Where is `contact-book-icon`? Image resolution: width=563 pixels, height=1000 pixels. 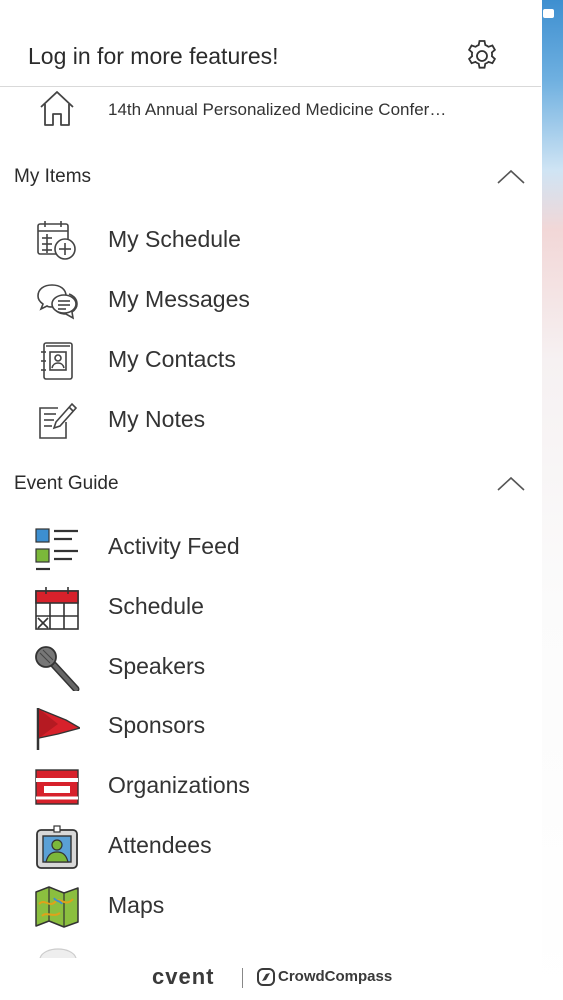
contact-book-icon is located at coordinates (57, 361).